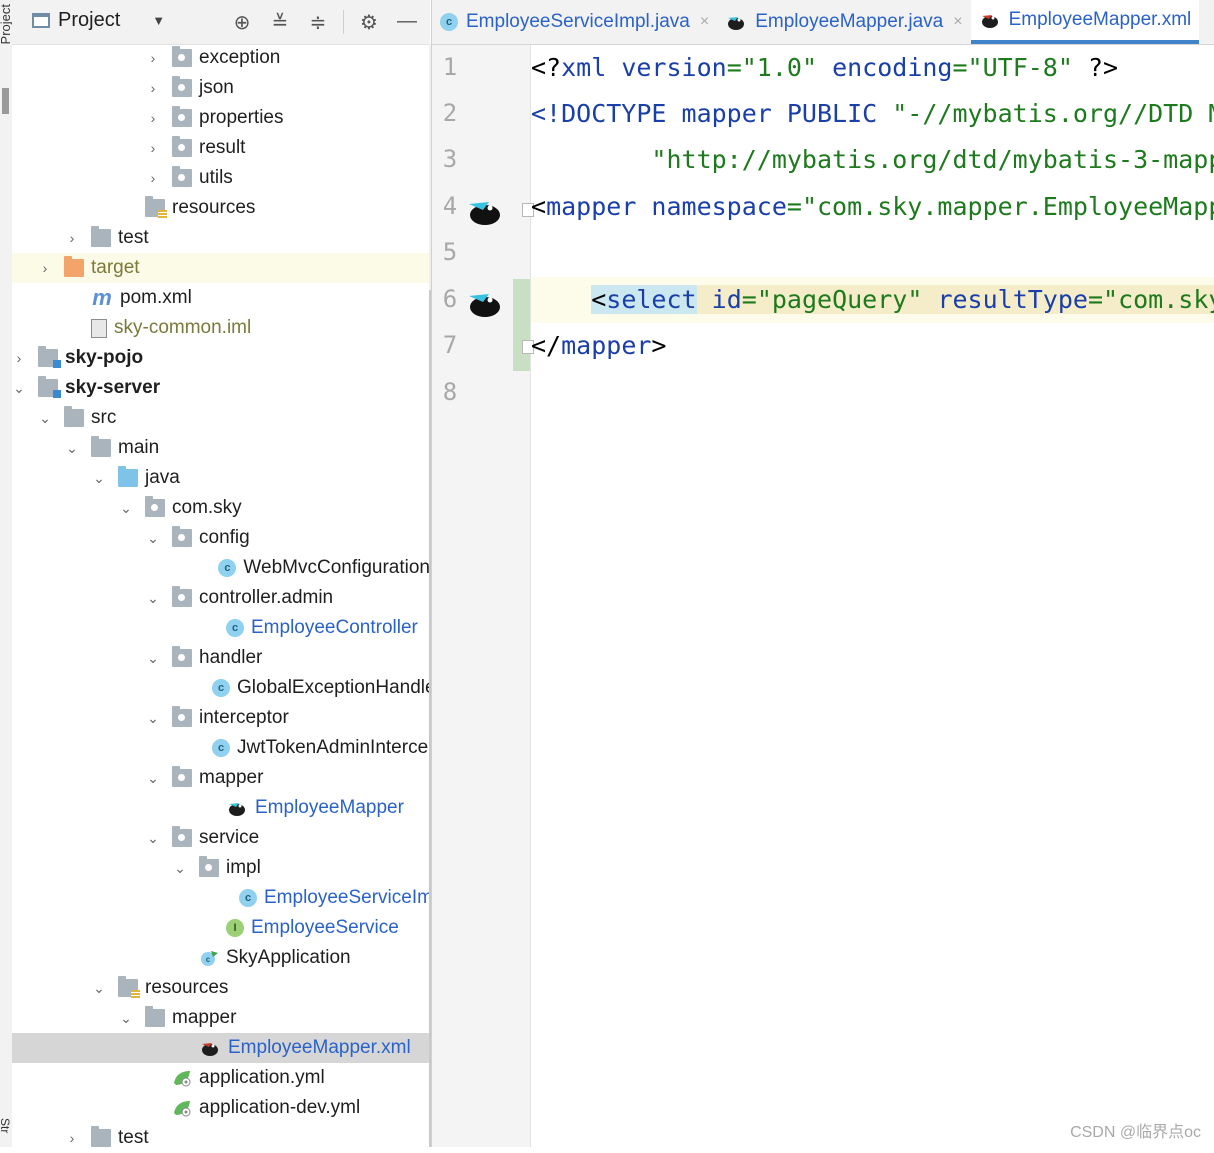 The height and width of the screenshot is (1153, 1214). Describe the element at coordinates (221, 568) in the screenshot. I see `tree-item: c WebMvcConfiguration` at that location.